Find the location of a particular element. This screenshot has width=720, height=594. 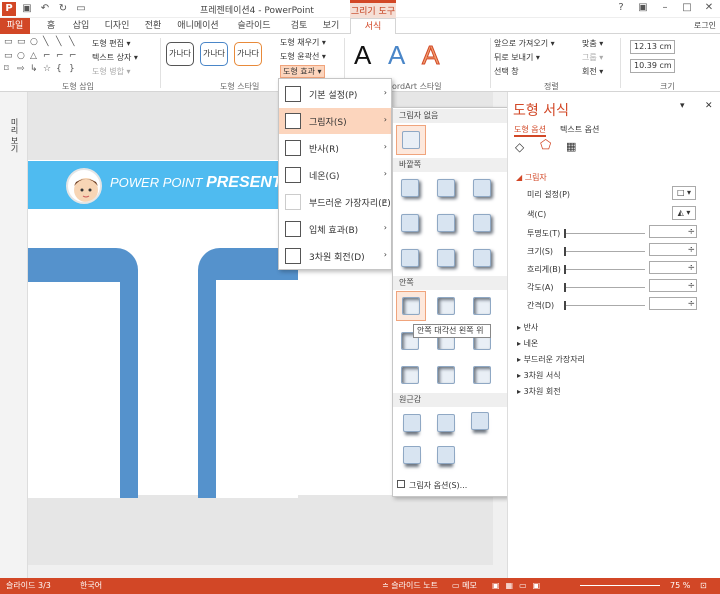

fit-slide-icon: ⊡ is located at coordinates (703, 586).